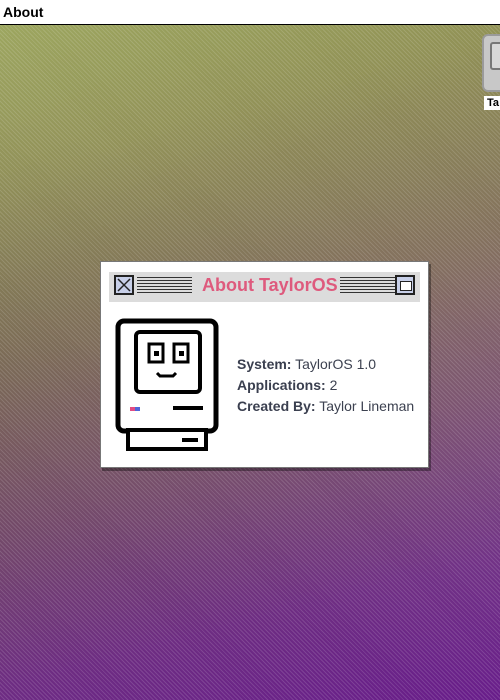 The image size is (500, 700). I want to click on info-value: Taylor Lineman, so click(367, 406).